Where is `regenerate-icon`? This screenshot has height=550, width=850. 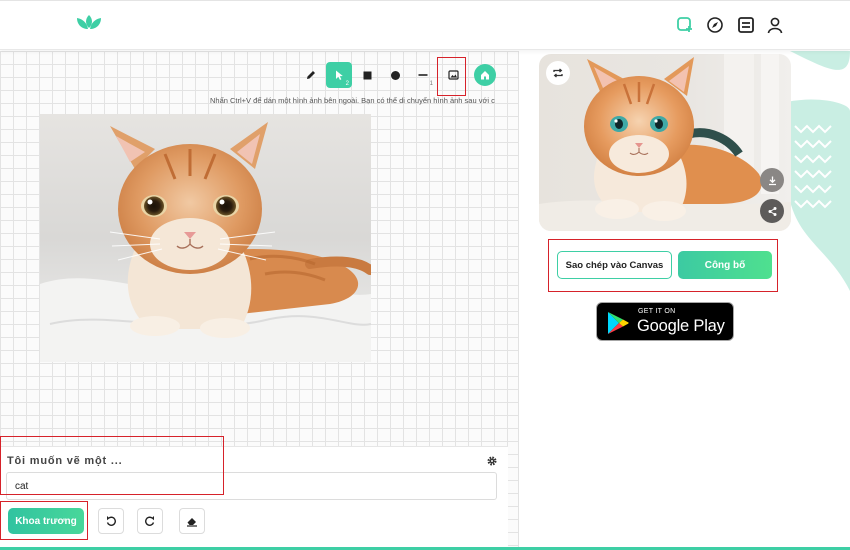
regenerate-icon is located at coordinates (558, 73).